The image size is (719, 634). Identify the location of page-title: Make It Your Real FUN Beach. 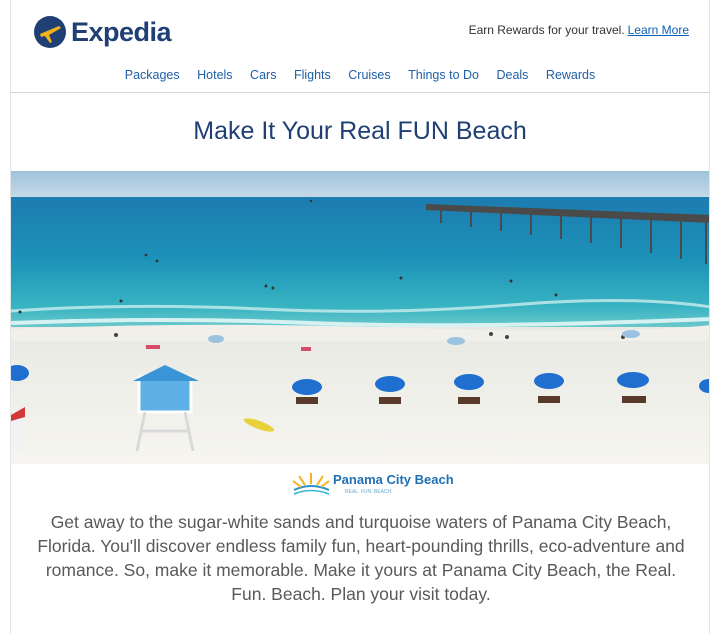
(360, 131).